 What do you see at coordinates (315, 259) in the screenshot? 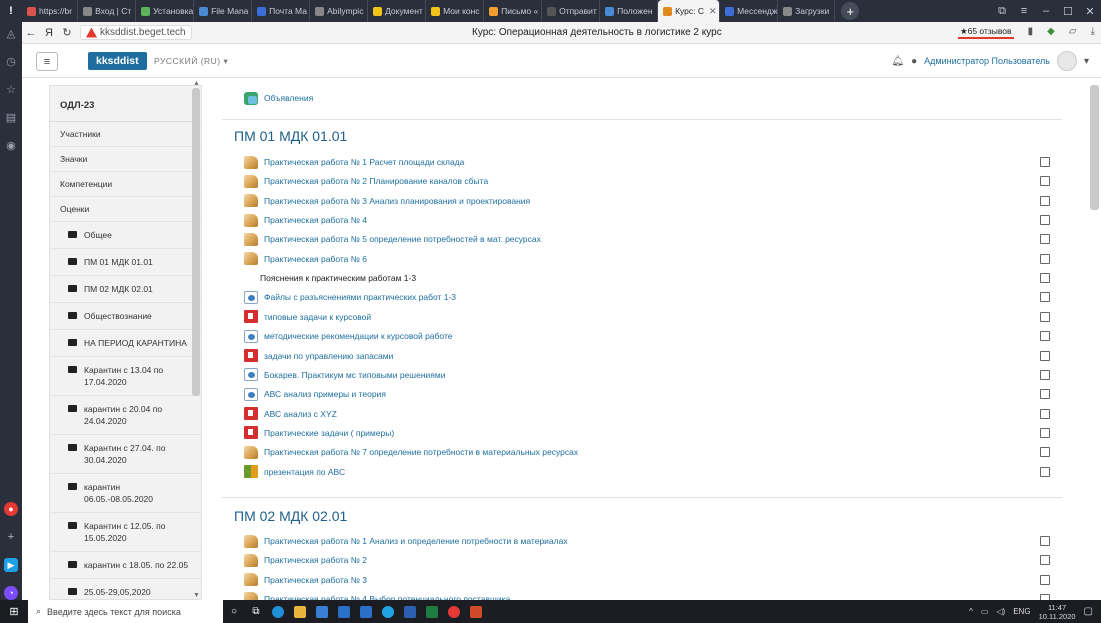
I see `activity-link: Практическая работа № 6` at bounding box center [315, 259].